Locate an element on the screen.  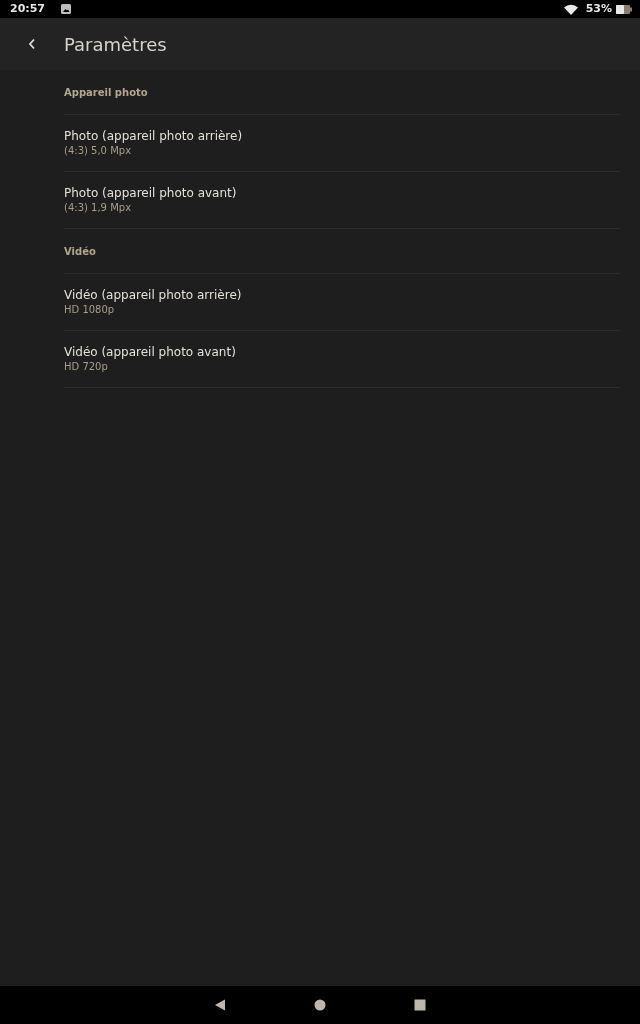
settings-item: Photo (appareil photo avant) (4:3) 1,9 Mpx is located at coordinates (342, 200).